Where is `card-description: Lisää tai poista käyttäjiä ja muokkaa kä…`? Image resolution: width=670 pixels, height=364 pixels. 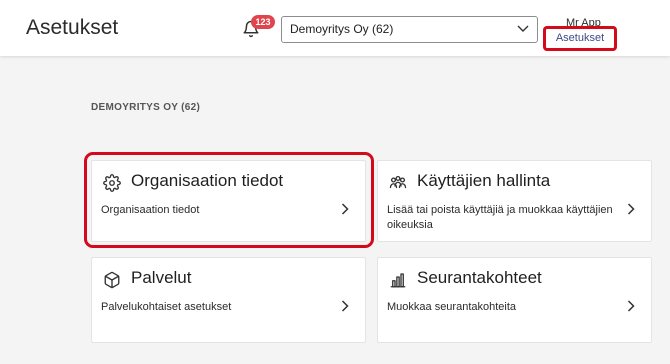
card-description: Lisää tai poista käyttäjiä ja muokkaa kä… is located at coordinates (500, 217).